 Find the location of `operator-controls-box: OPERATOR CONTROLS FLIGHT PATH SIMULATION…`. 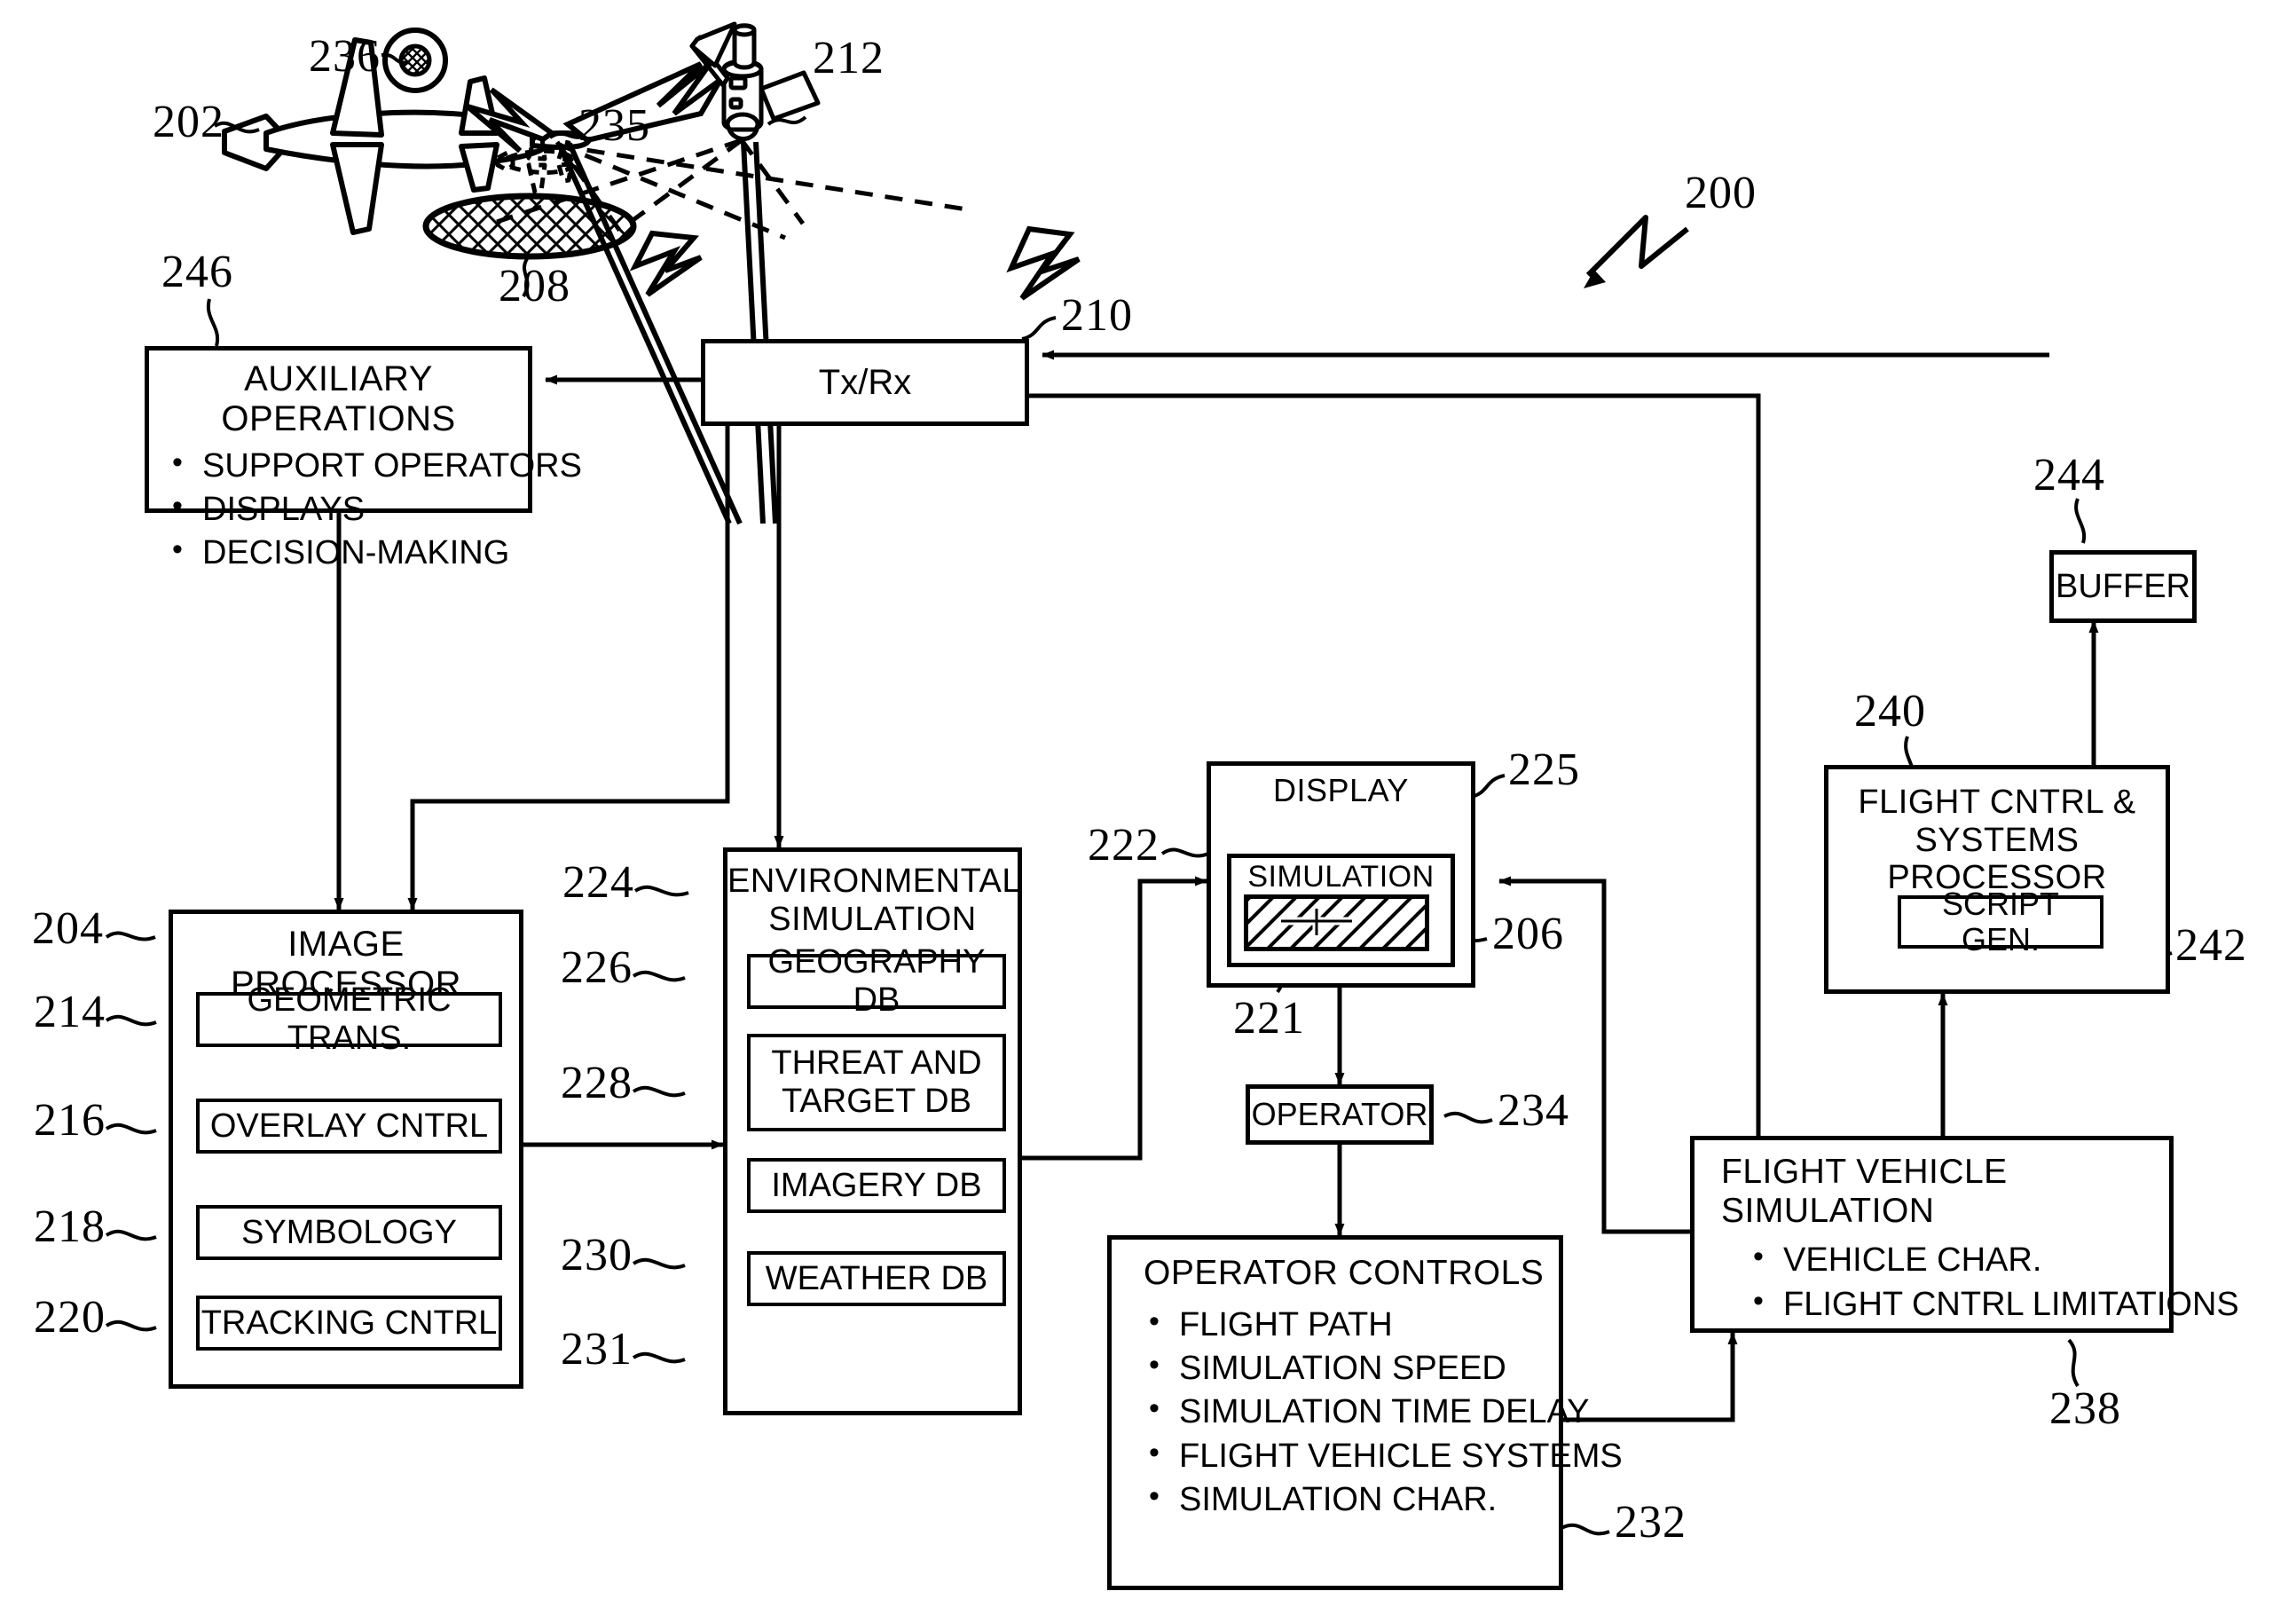

operator-controls-box: OPERATOR CONTROLS FLIGHT PATH SIMULATION… is located at coordinates (1365, 1412).